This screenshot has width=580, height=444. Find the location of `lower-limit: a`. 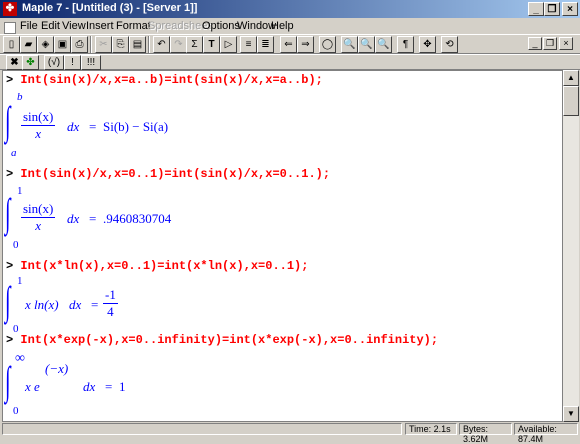

lower-limit: a is located at coordinates (14, 153).